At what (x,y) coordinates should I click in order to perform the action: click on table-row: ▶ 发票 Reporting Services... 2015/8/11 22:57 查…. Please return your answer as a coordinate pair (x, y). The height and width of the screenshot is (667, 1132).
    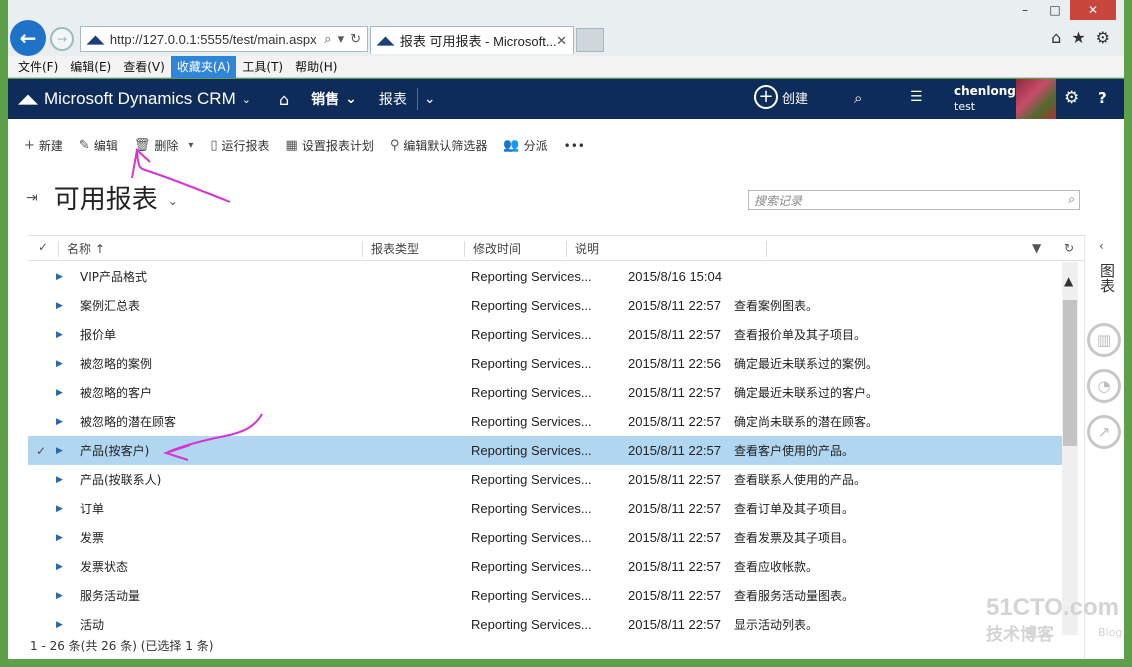
    Looking at the image, I should click on (545, 537).